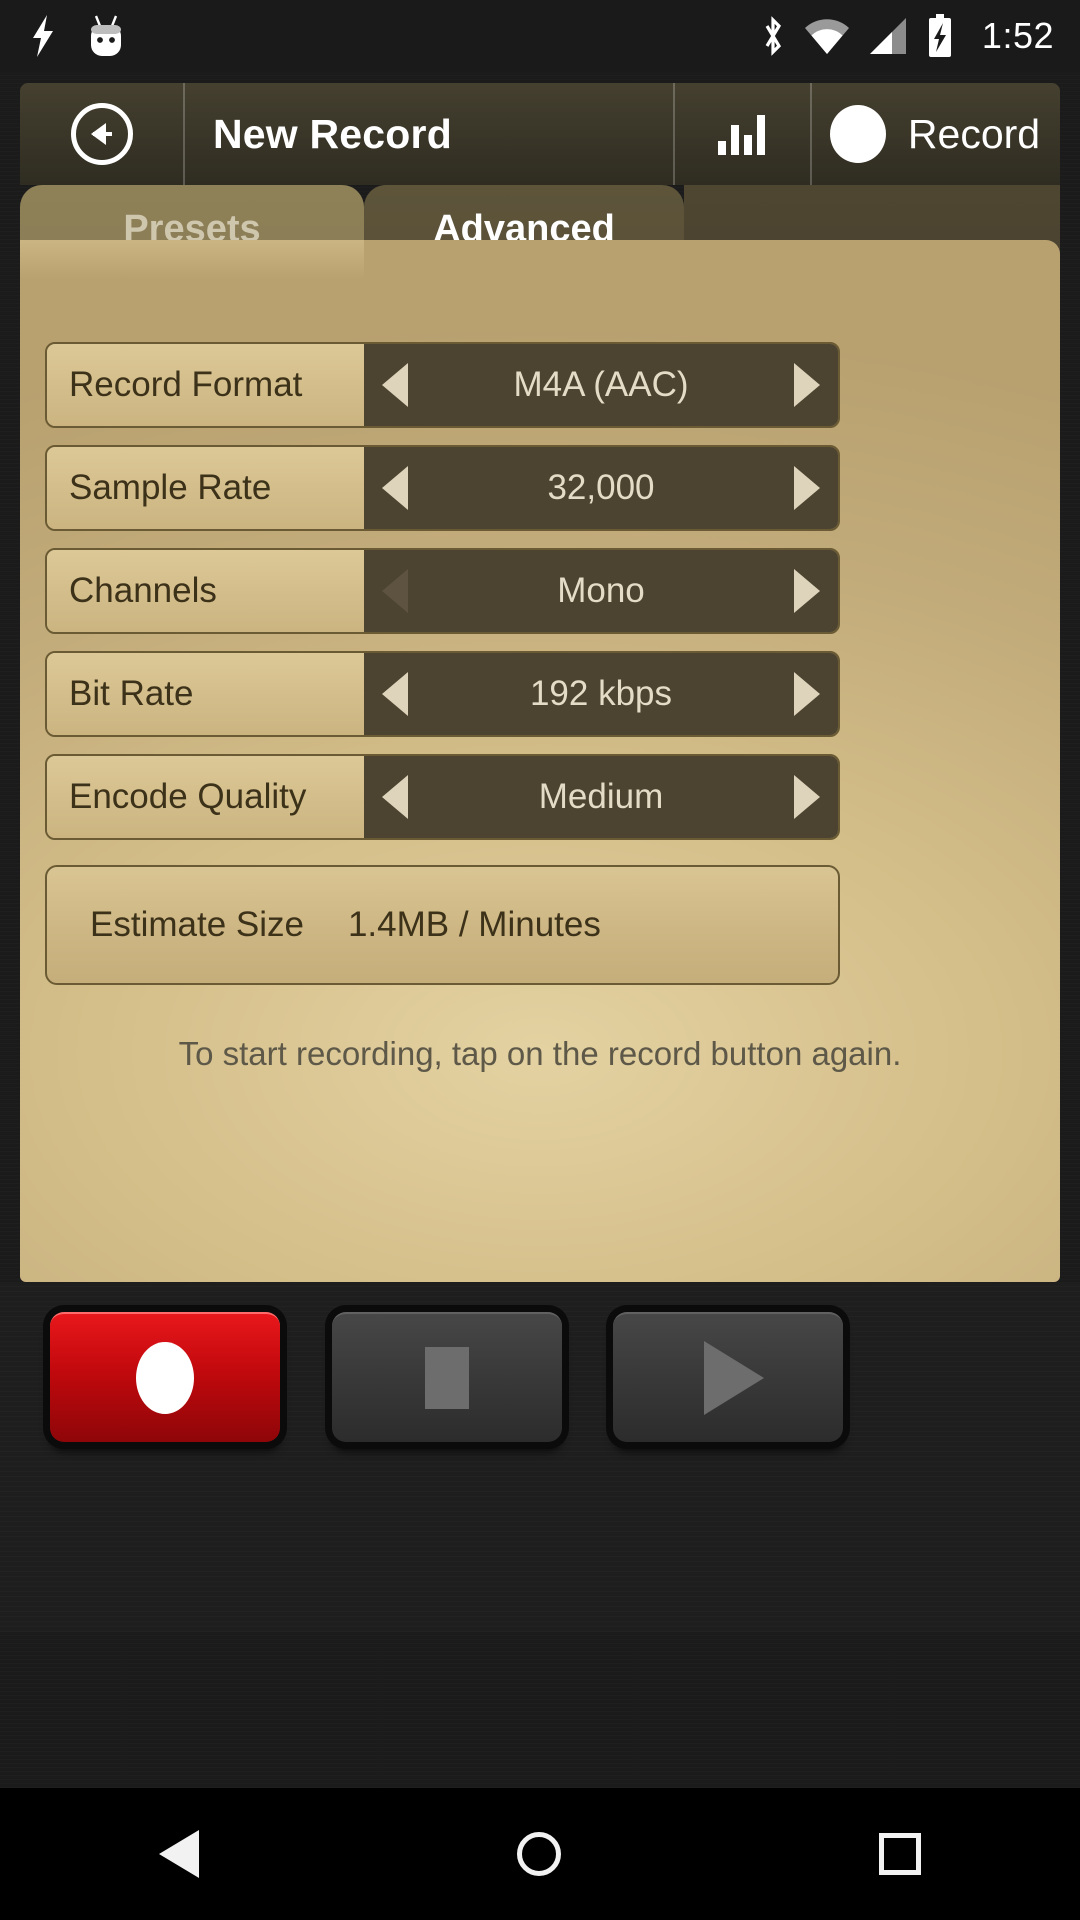 The image size is (1080, 1920). What do you see at coordinates (179, 1854) in the screenshot?
I see `nav-back-icon` at bounding box center [179, 1854].